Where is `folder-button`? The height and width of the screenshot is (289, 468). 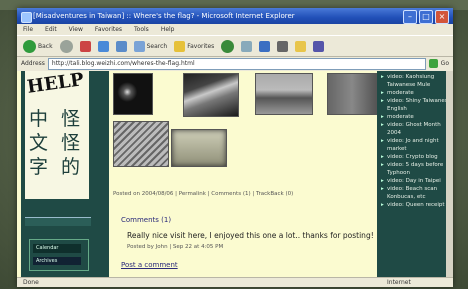
folder-button is located at coordinates (300, 46).